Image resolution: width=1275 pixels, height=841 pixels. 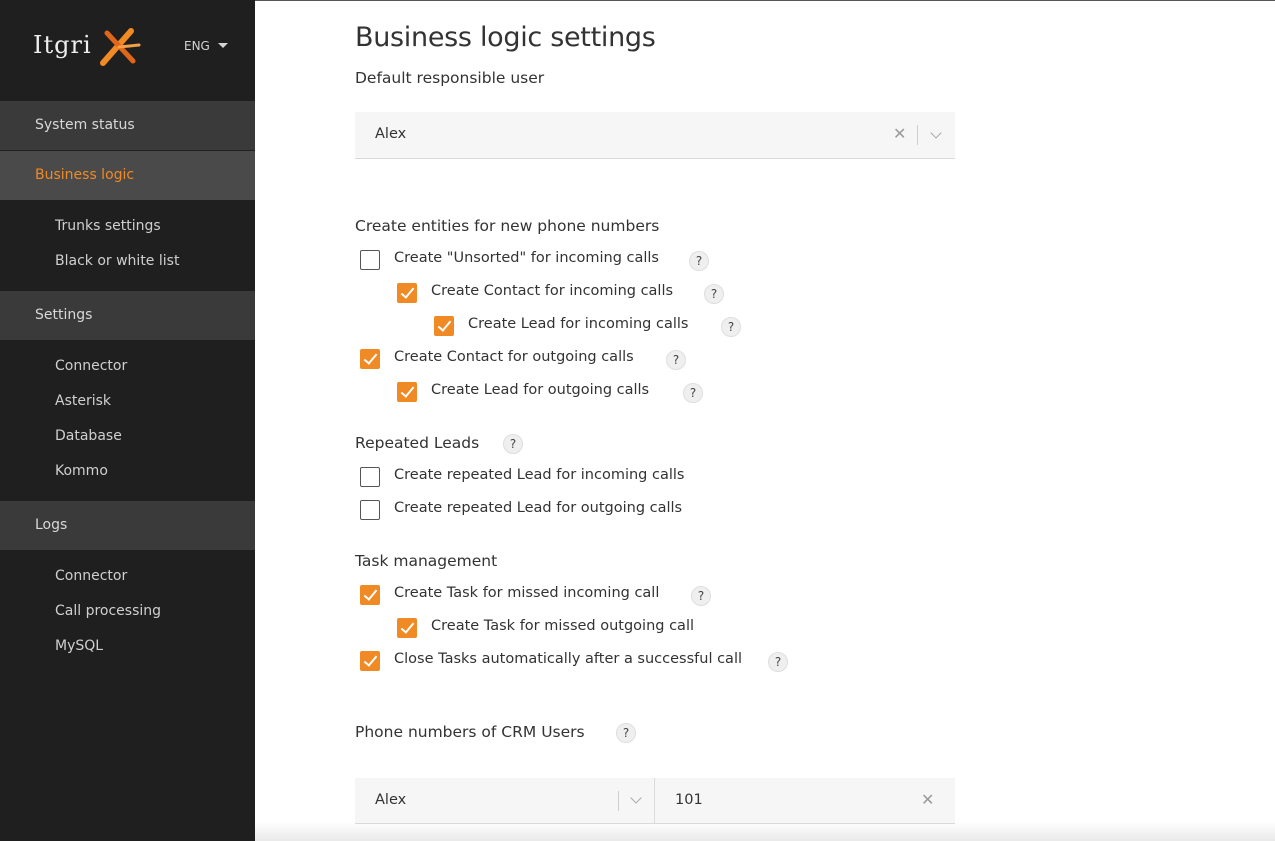 What do you see at coordinates (127, 525) in the screenshot?
I see `nav-section-logs: Logs` at bounding box center [127, 525].